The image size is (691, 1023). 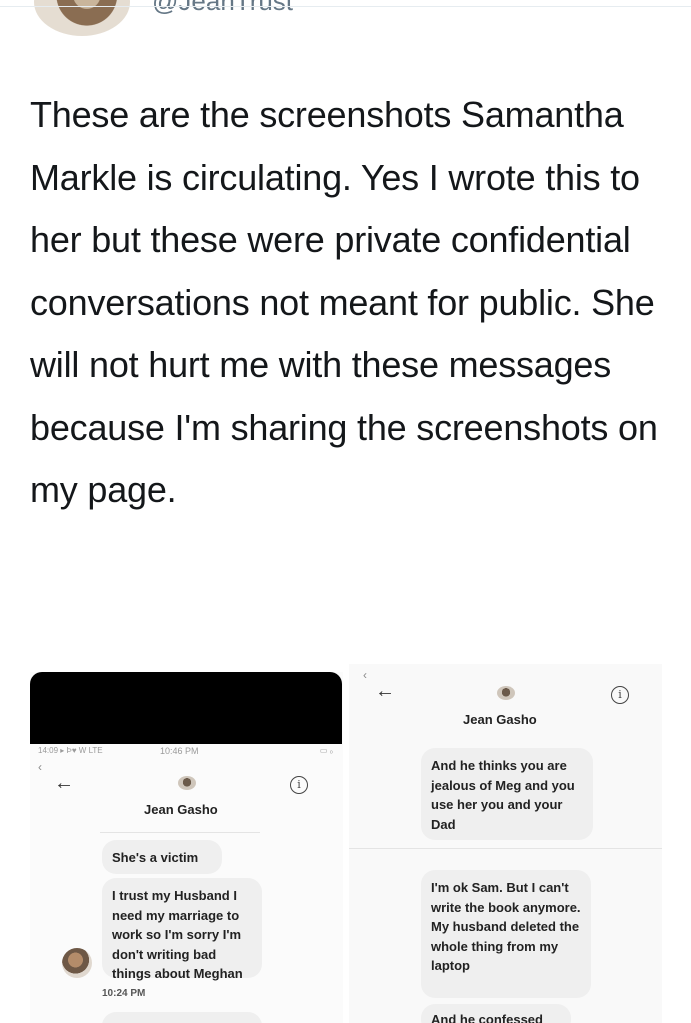 What do you see at coordinates (496, 1013) in the screenshot?
I see `message-bubble: And he confessed` at bounding box center [496, 1013].